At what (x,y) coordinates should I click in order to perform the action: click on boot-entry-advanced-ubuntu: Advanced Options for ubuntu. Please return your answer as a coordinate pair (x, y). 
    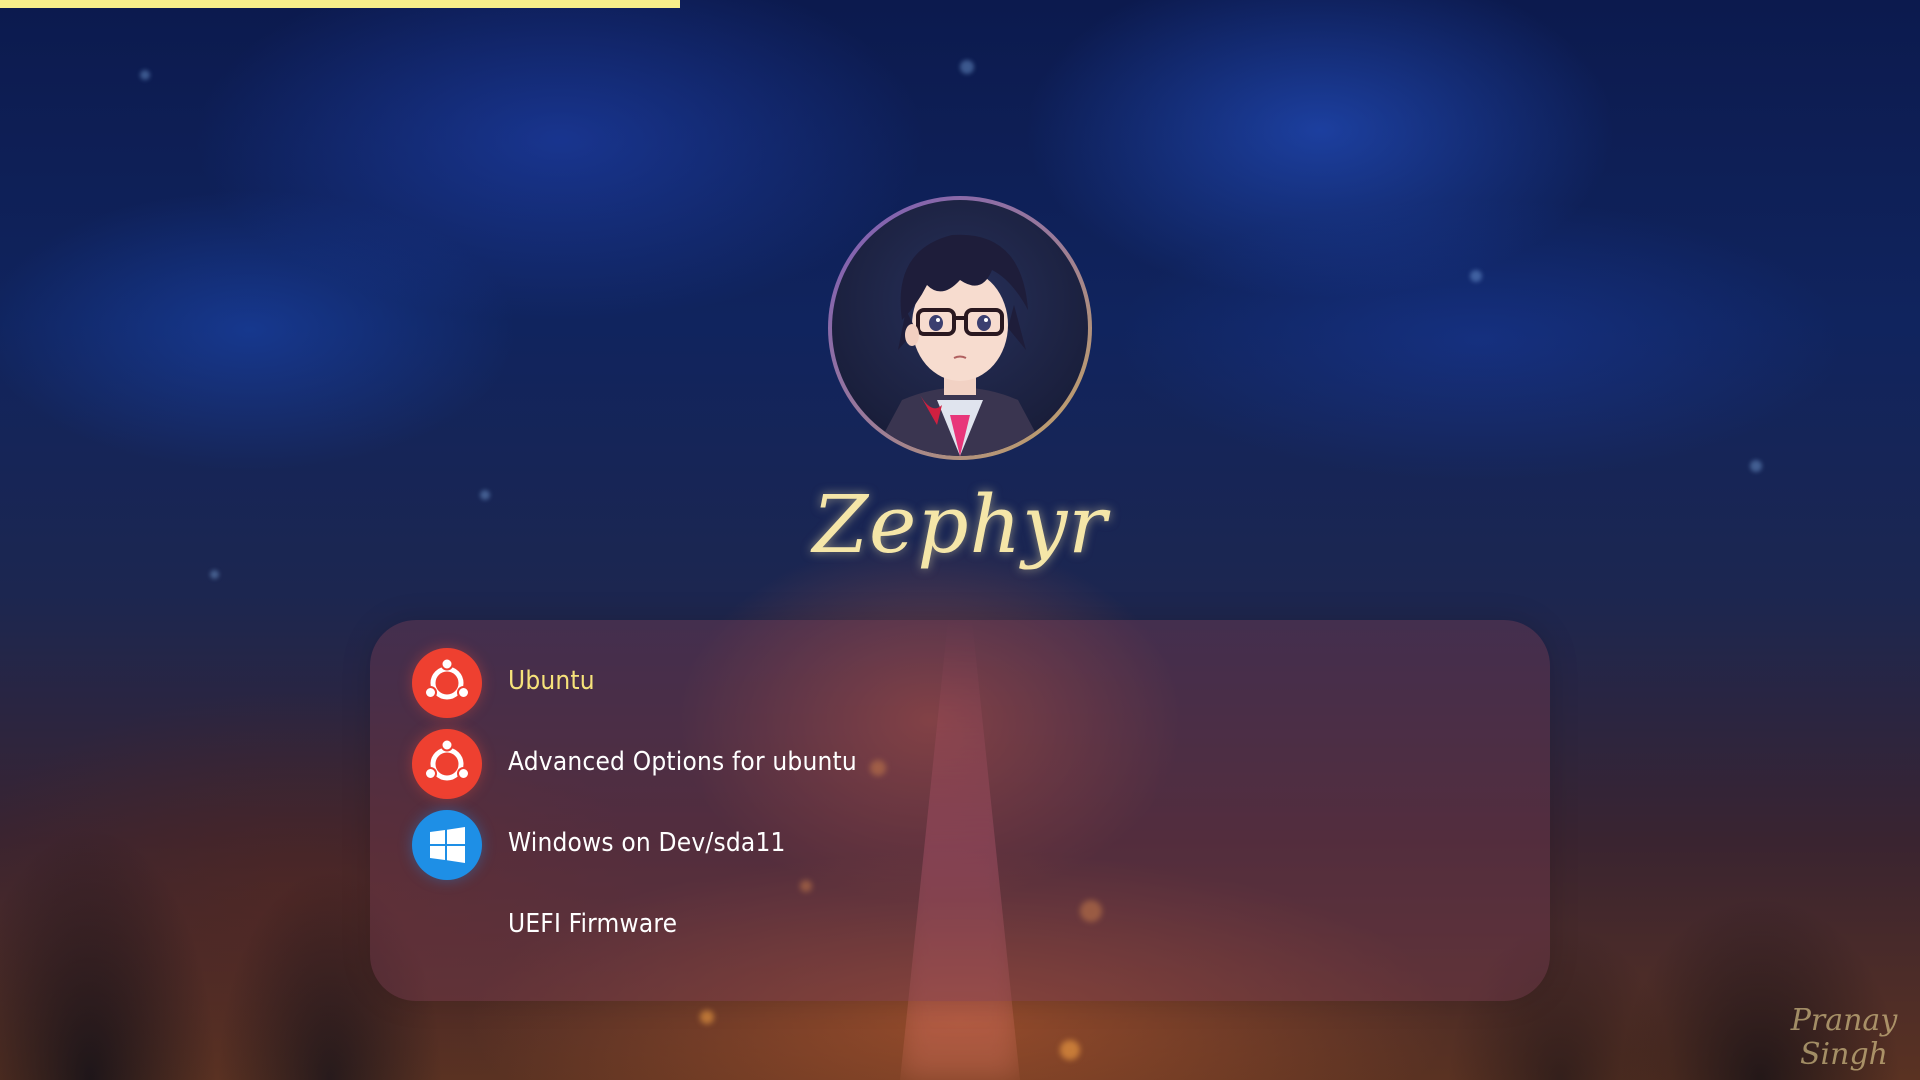
    Looking at the image, I should click on (957, 766).